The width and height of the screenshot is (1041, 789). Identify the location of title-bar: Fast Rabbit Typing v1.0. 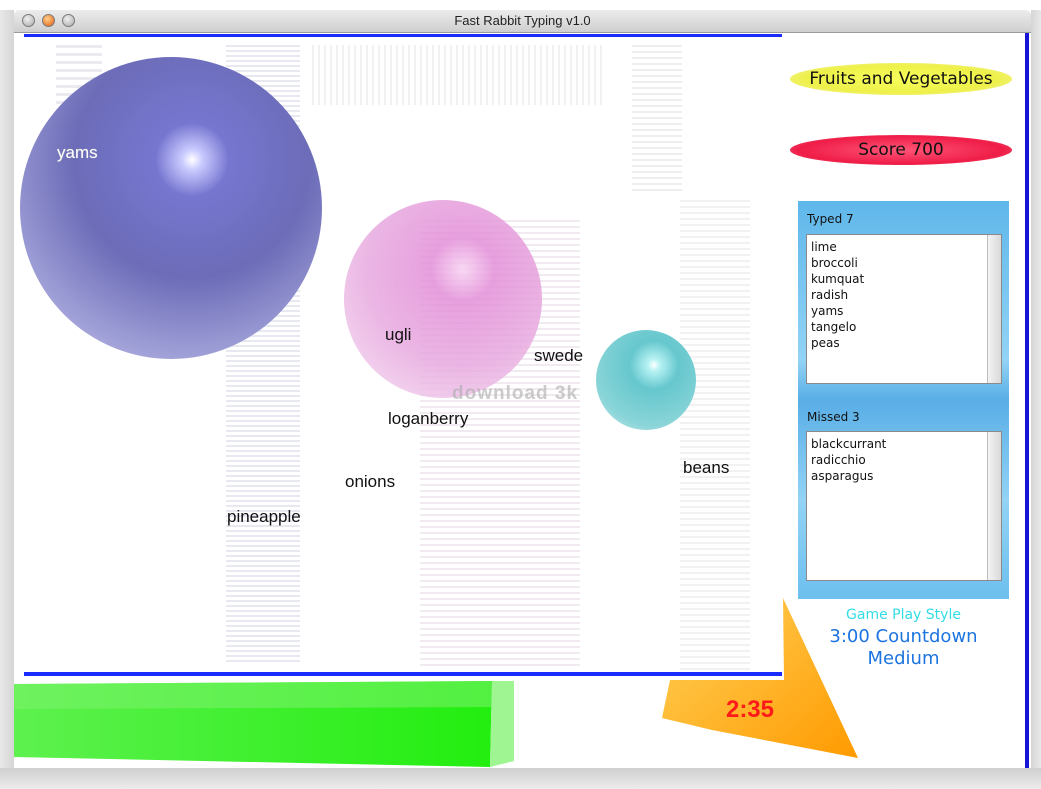
(522, 21).